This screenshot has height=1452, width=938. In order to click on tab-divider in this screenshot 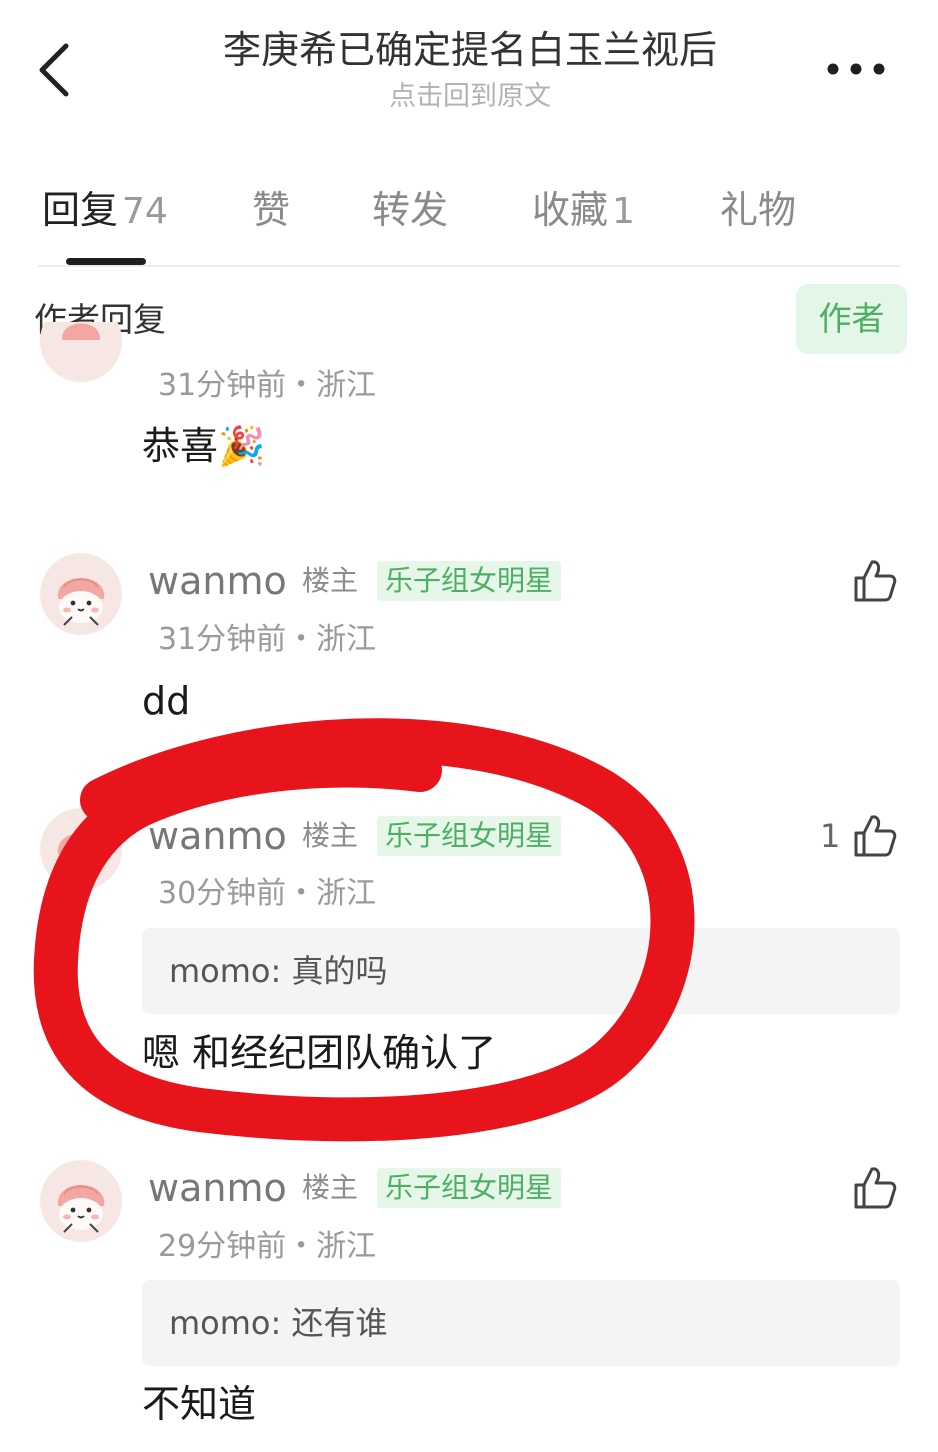, I will do `click(469, 266)`.